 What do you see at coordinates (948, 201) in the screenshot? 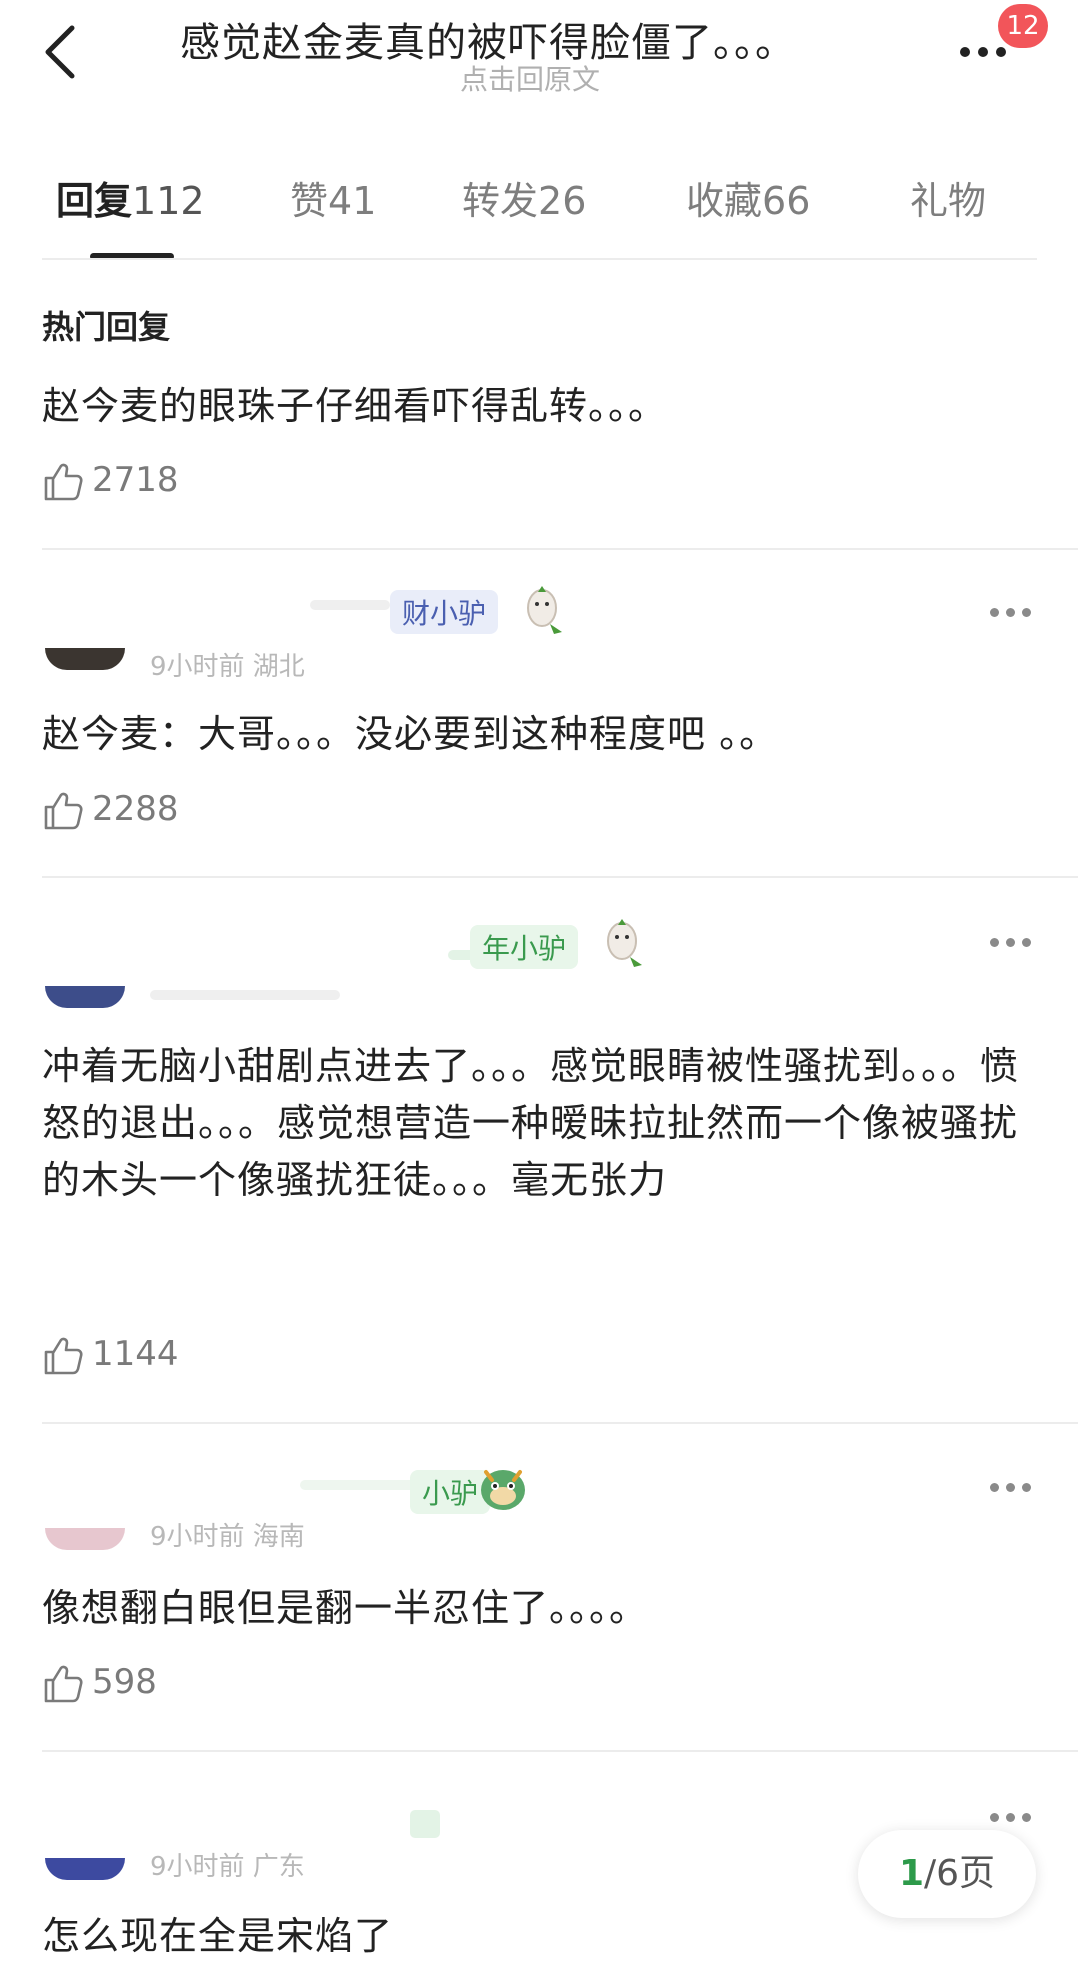
I see `tab-label: 礼物` at bounding box center [948, 201].